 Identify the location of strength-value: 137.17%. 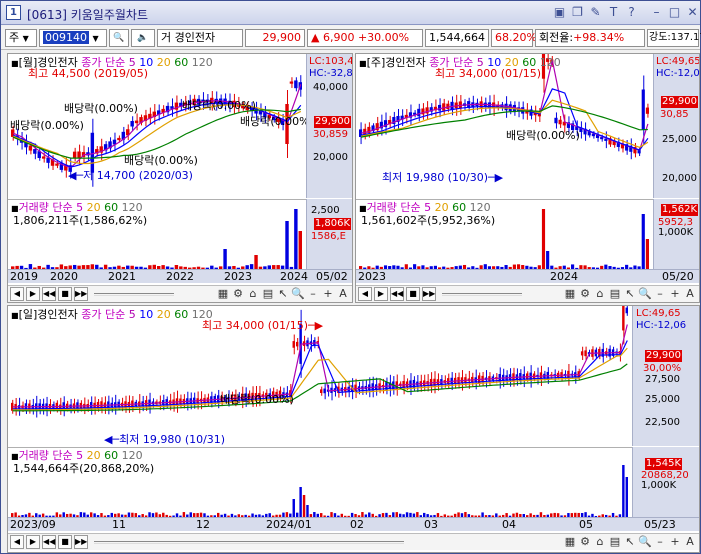
(685, 37).